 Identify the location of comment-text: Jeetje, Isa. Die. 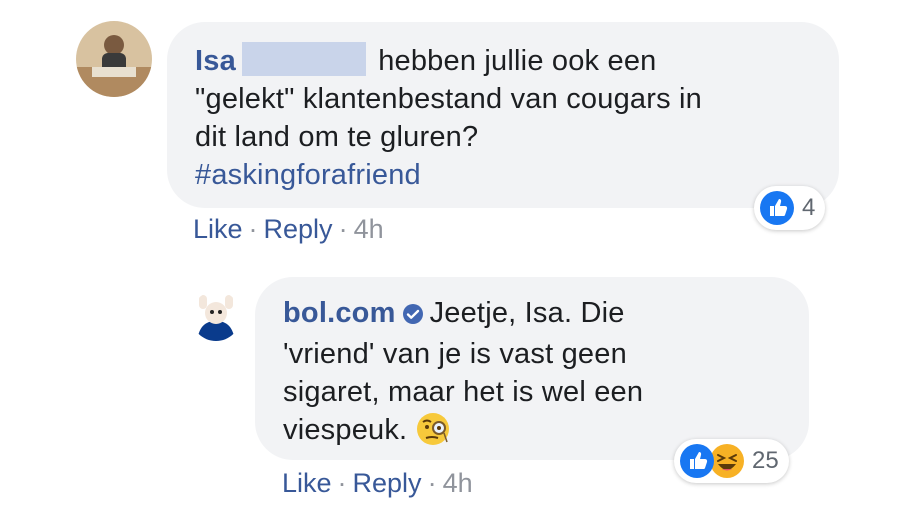
(527, 313).